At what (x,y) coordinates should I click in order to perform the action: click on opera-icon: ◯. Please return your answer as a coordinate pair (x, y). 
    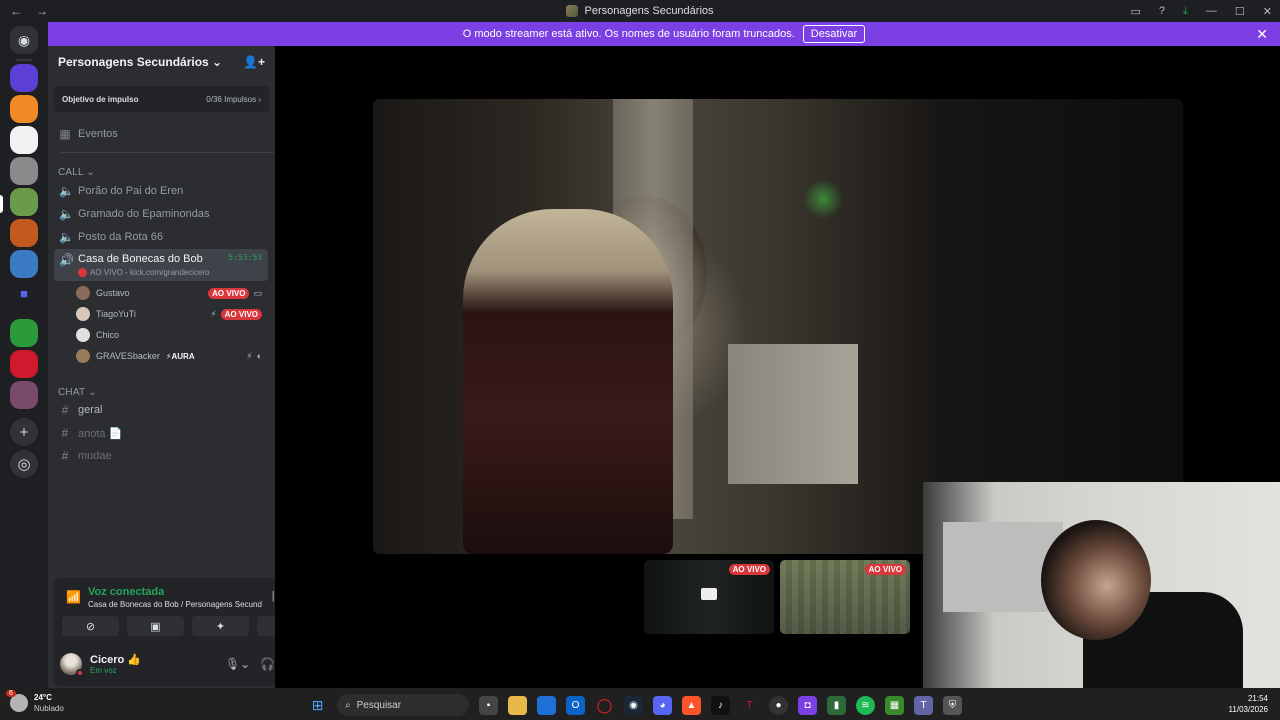
    Looking at the image, I should click on (604, 705).